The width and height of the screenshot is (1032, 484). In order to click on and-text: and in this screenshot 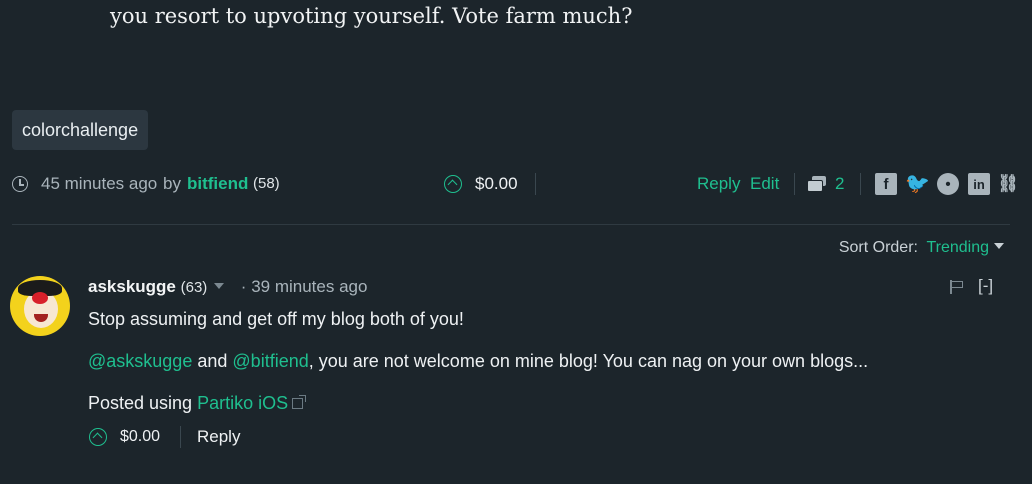, I will do `click(212, 361)`.